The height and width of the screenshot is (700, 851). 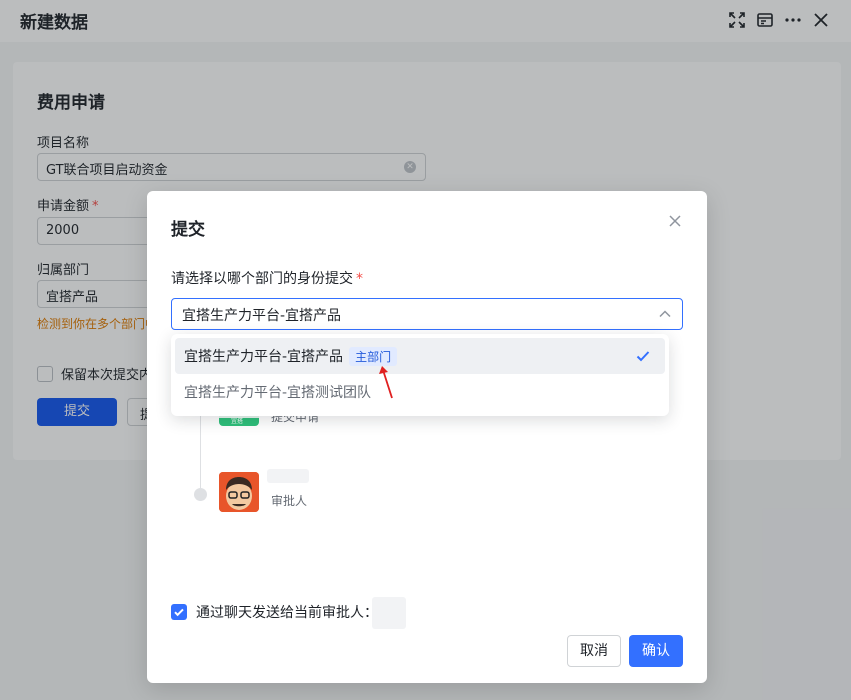 What do you see at coordinates (200, 447) in the screenshot?
I see `flow-connector` at bounding box center [200, 447].